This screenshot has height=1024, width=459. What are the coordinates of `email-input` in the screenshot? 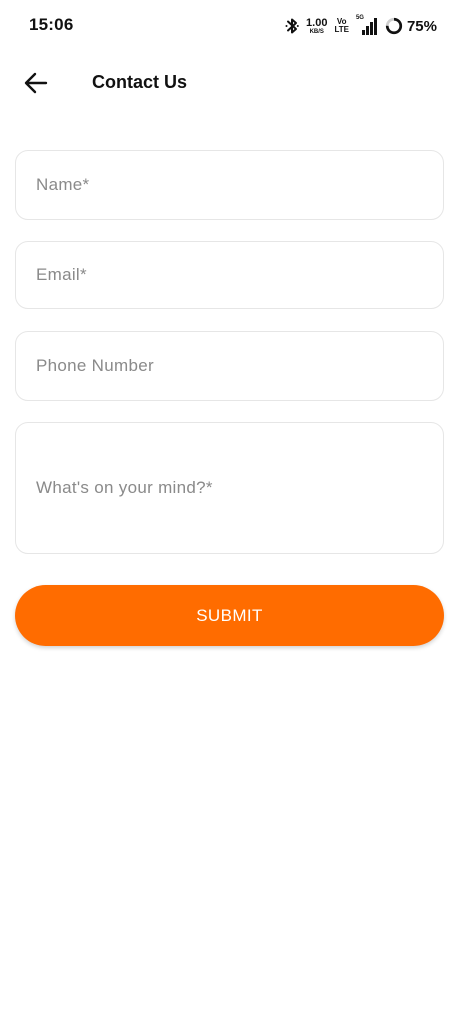 It's located at (229, 275).